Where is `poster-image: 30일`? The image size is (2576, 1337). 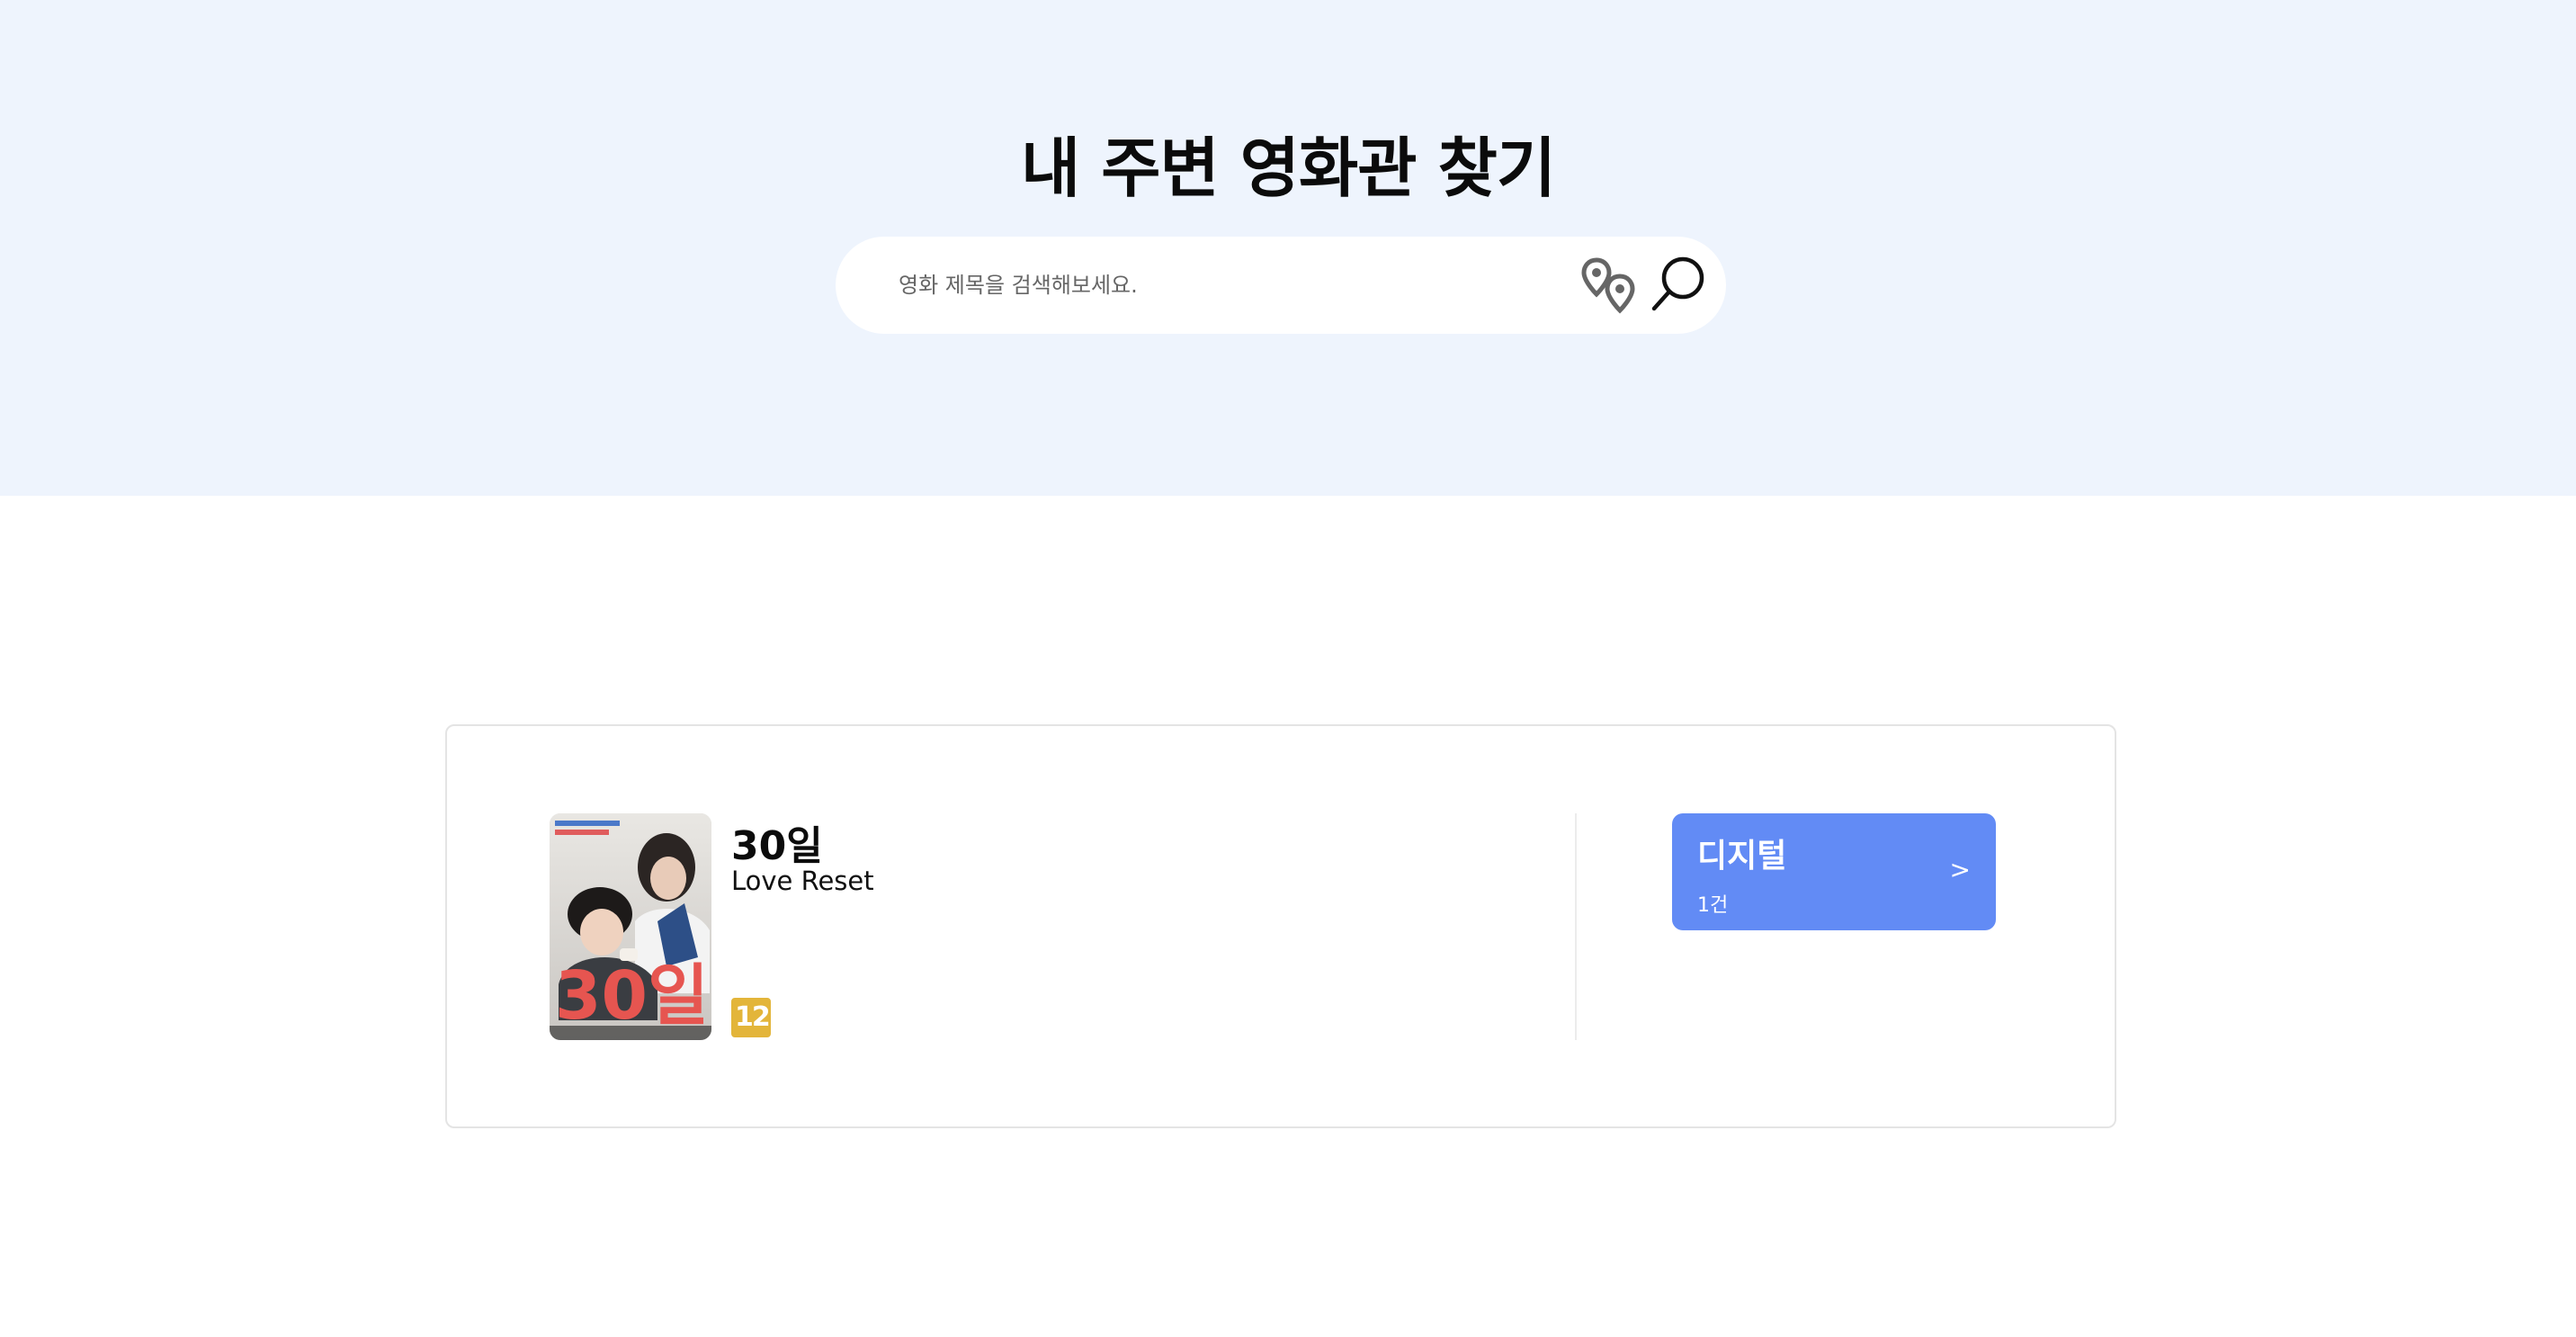 poster-image: 30일 is located at coordinates (630, 927).